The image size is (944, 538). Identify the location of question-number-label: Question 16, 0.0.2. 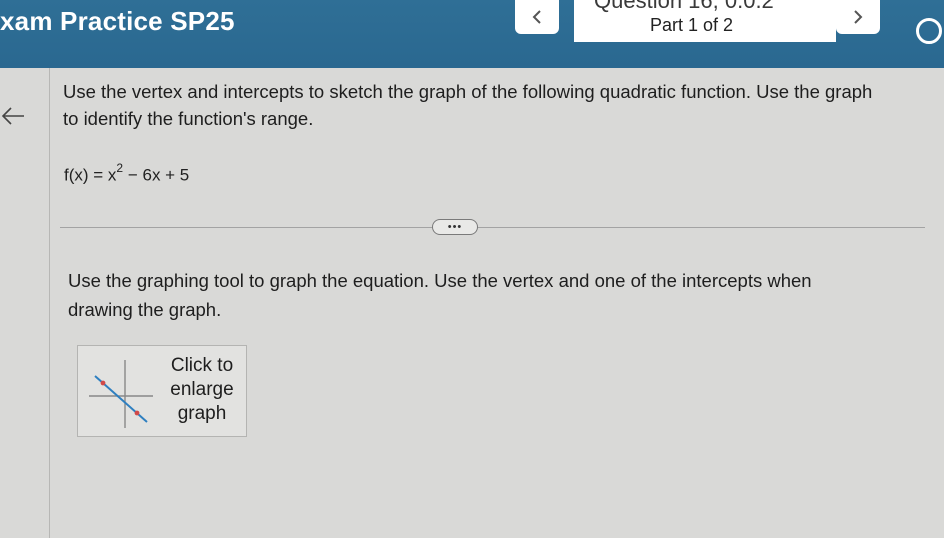
(684, 6).